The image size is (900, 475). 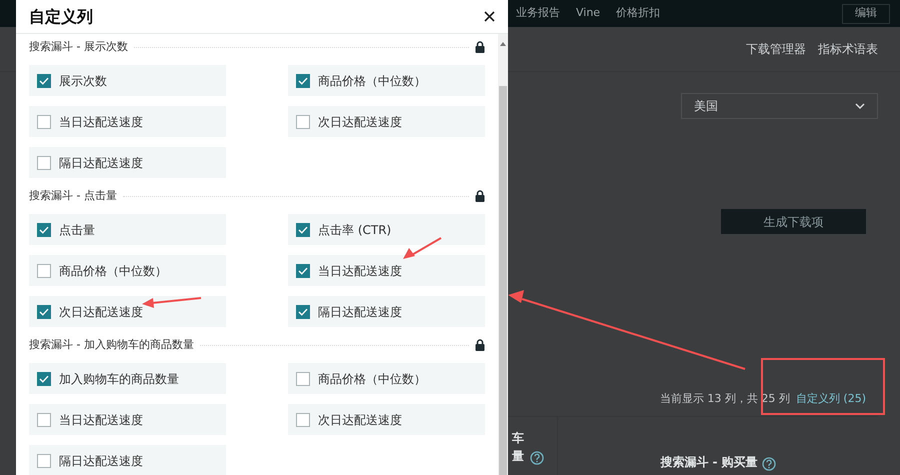 I want to click on scrollbar-thumb, so click(x=503, y=280).